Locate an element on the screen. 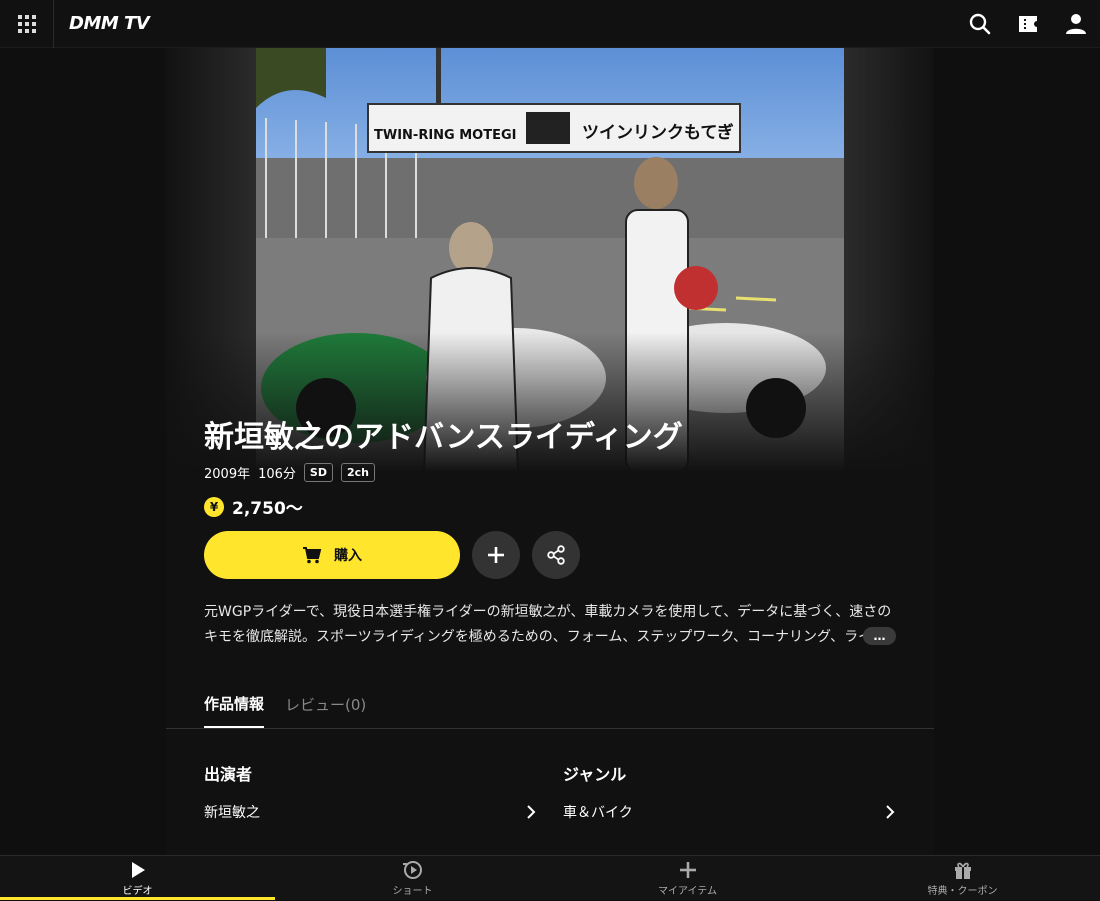 This screenshot has height=901, width=1100. search-button is located at coordinates (980, 24).